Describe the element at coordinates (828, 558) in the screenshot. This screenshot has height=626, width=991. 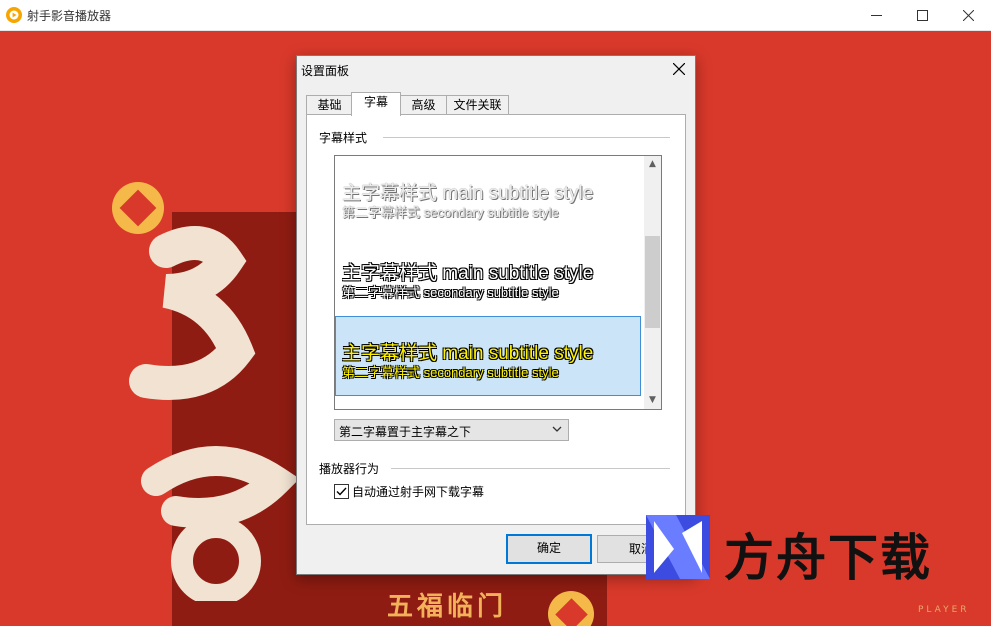
I see `watermark-text: 方舟下载` at that location.